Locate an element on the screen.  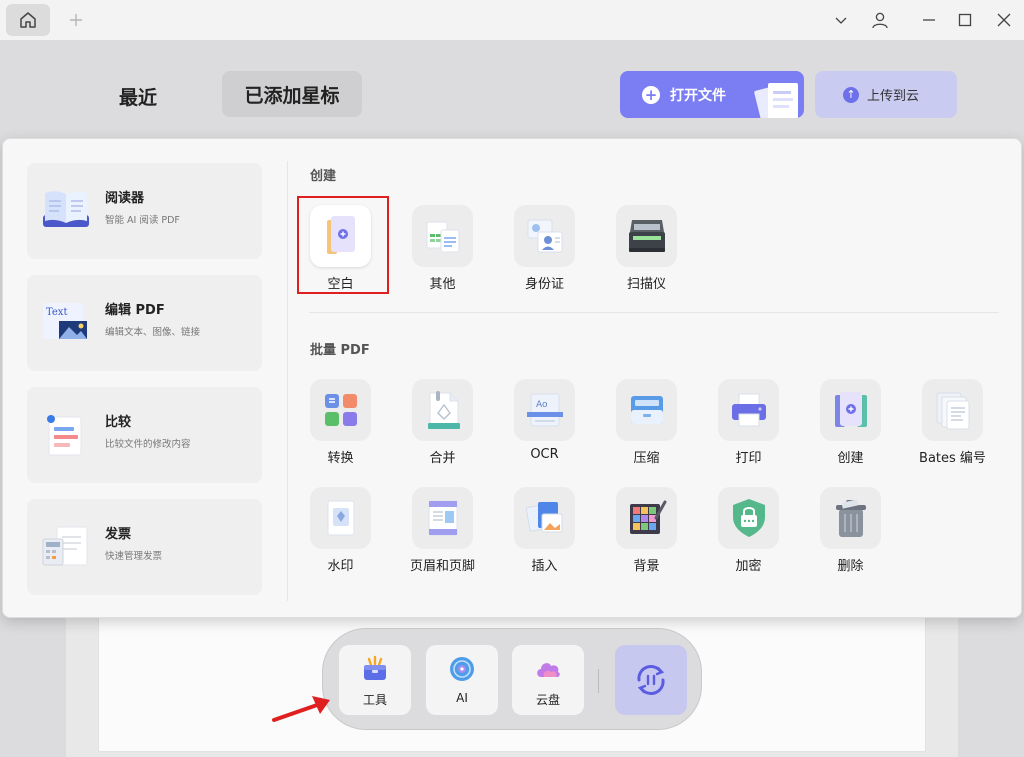
header-footer-icon is located at coordinates (442, 518).